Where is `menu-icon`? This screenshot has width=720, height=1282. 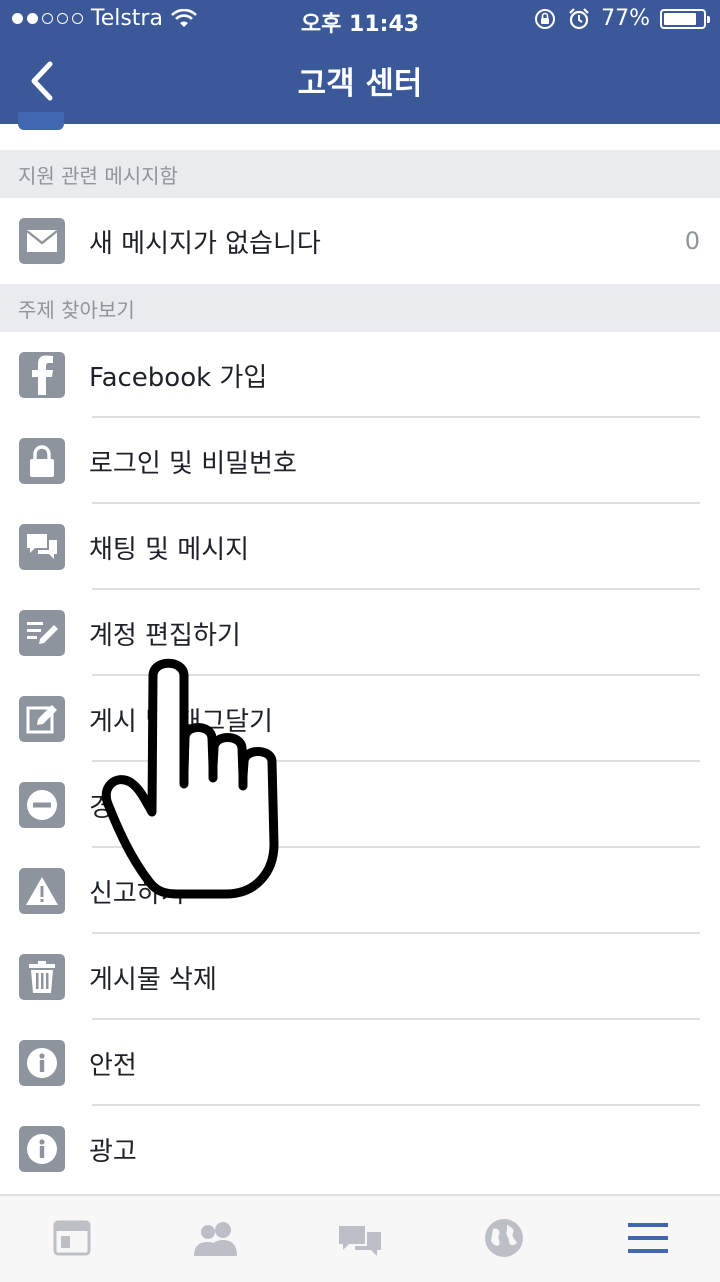 menu-icon is located at coordinates (648, 1238).